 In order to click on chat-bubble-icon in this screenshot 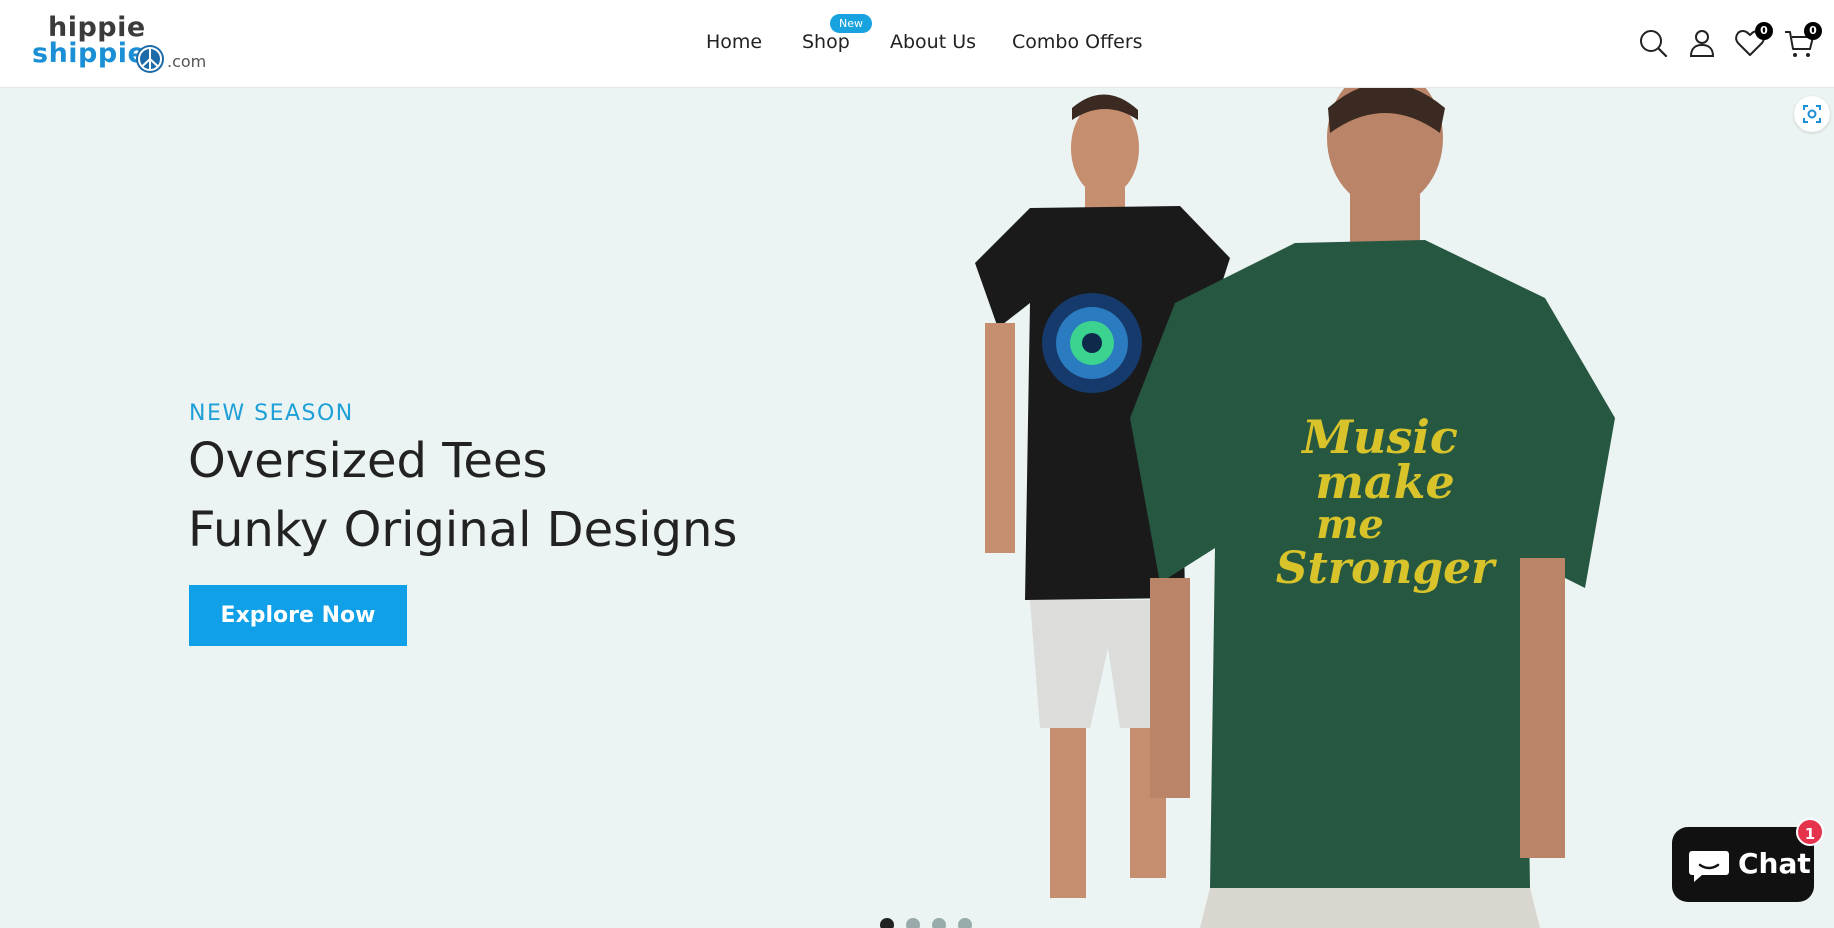, I will do `click(1709, 868)`.